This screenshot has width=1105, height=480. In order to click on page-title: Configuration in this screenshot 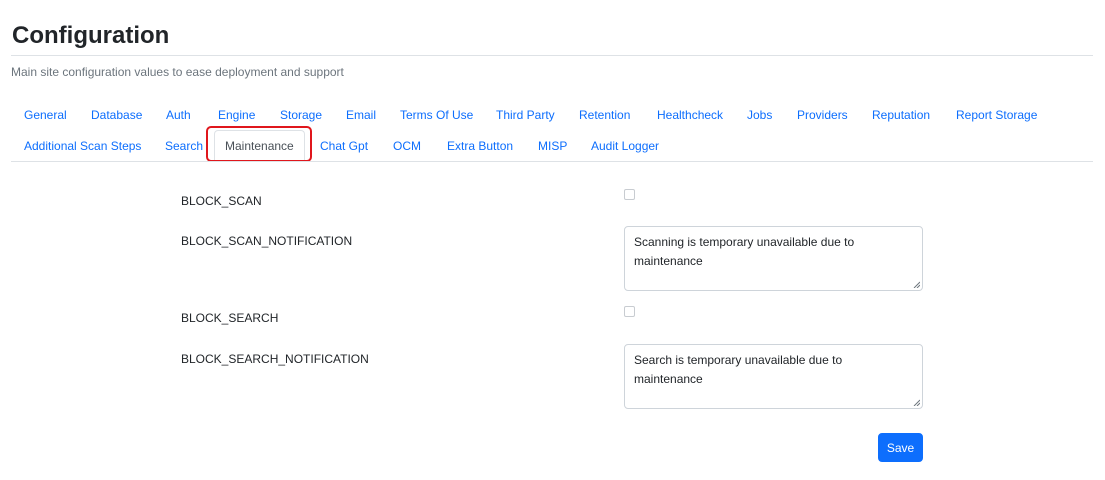, I will do `click(91, 35)`.